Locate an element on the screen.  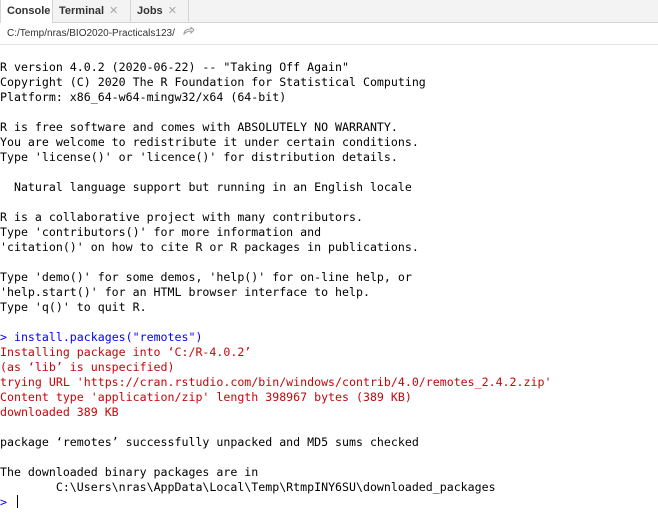
input-prompt-symbol: > is located at coordinates (3, 502).